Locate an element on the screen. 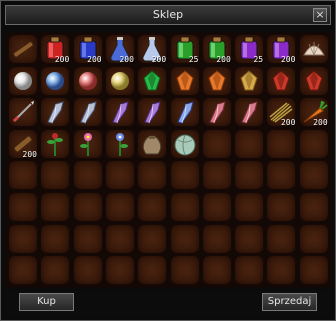 The width and height of the screenshot is (336, 321). blue-crystal-icon is located at coordinates (185, 112).